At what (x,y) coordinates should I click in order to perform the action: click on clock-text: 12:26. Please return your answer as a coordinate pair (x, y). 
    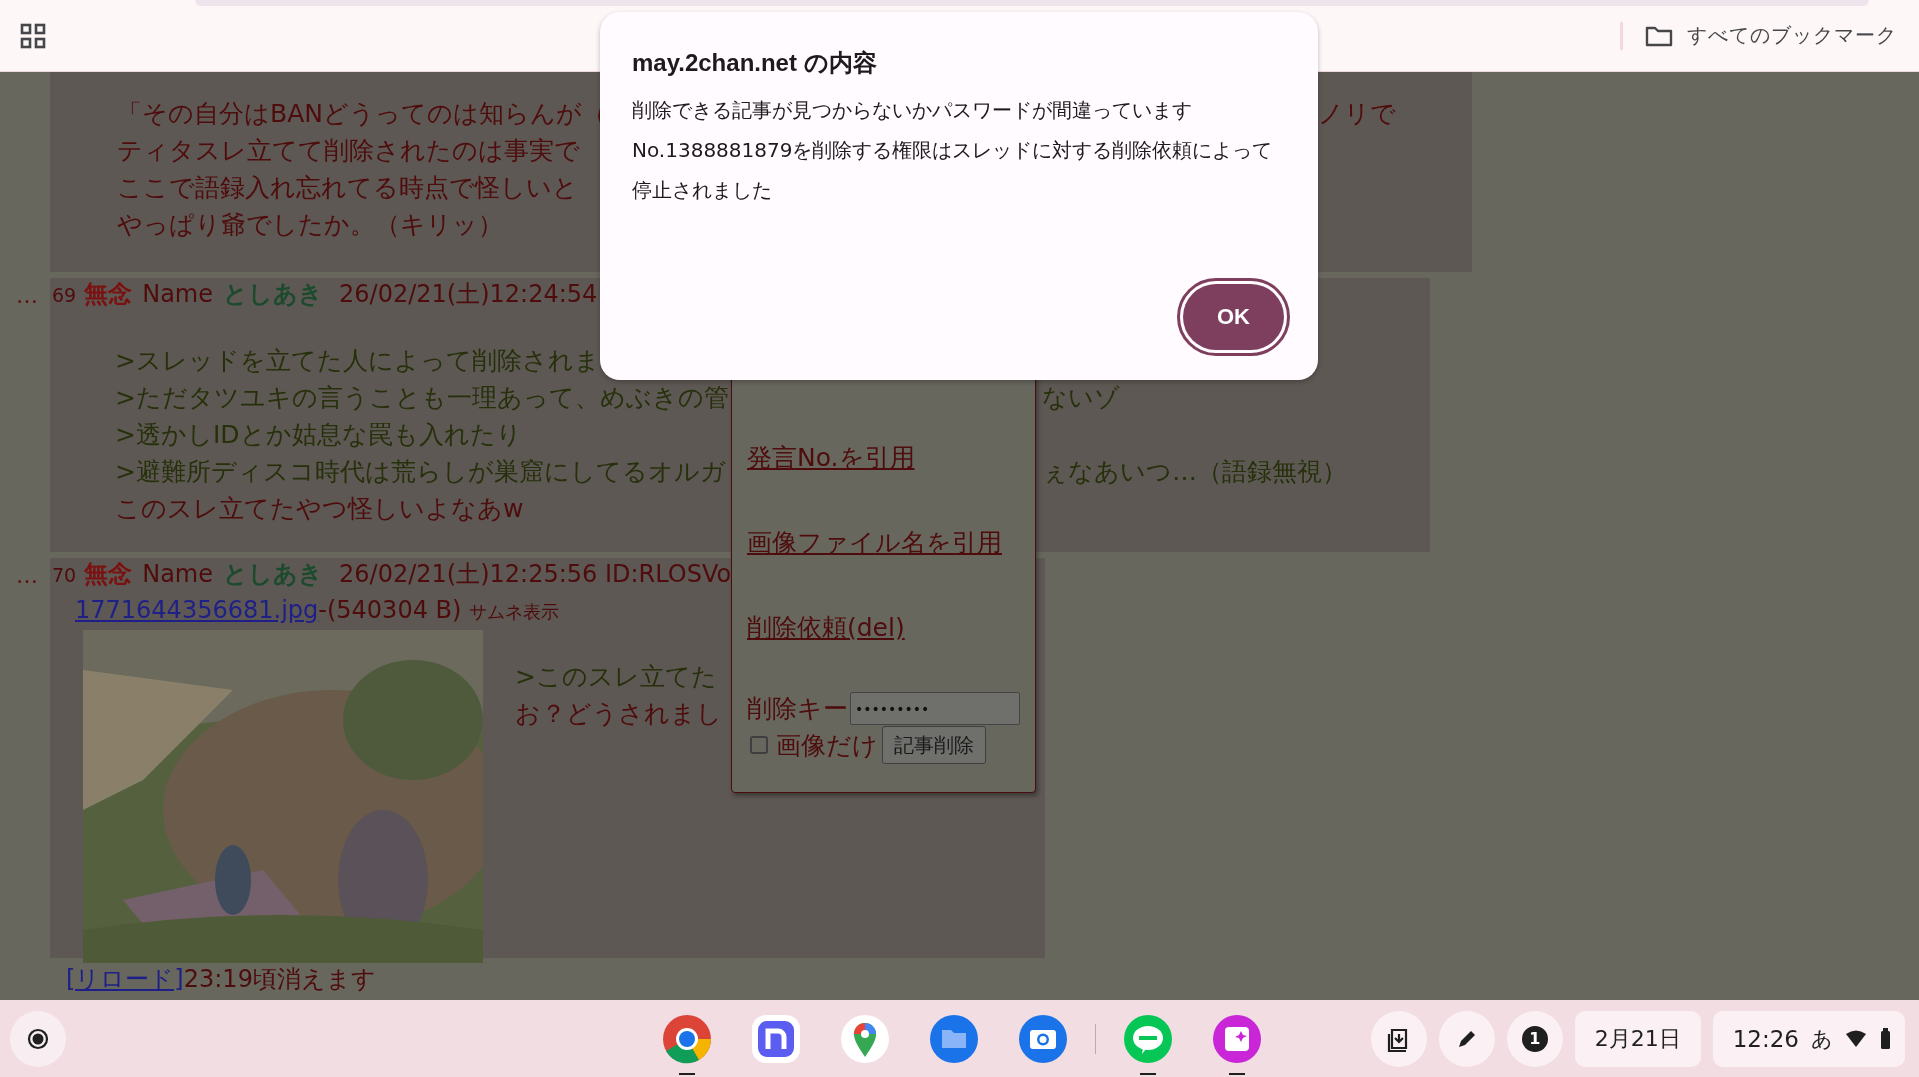
    Looking at the image, I should click on (1765, 1038).